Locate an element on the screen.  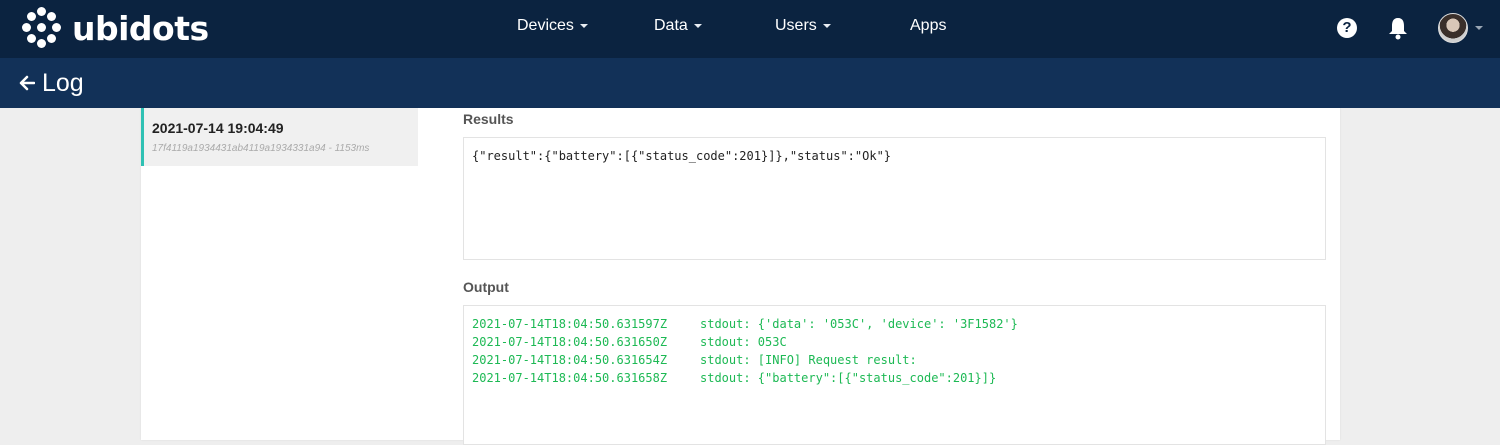
nav-users-label: Users is located at coordinates (796, 25).